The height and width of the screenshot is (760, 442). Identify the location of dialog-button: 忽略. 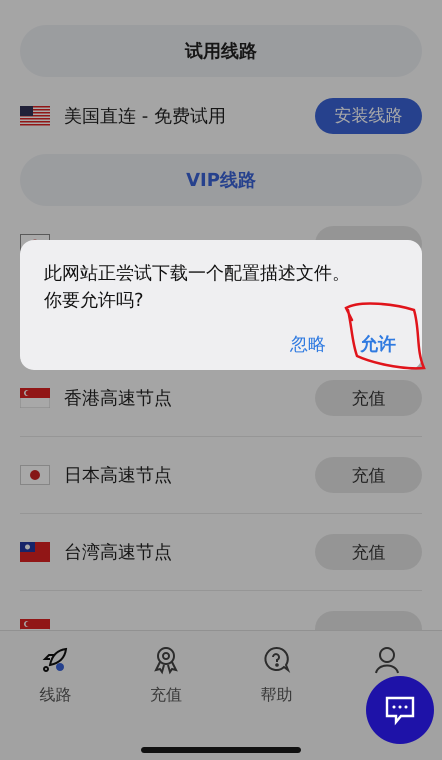
(308, 344).